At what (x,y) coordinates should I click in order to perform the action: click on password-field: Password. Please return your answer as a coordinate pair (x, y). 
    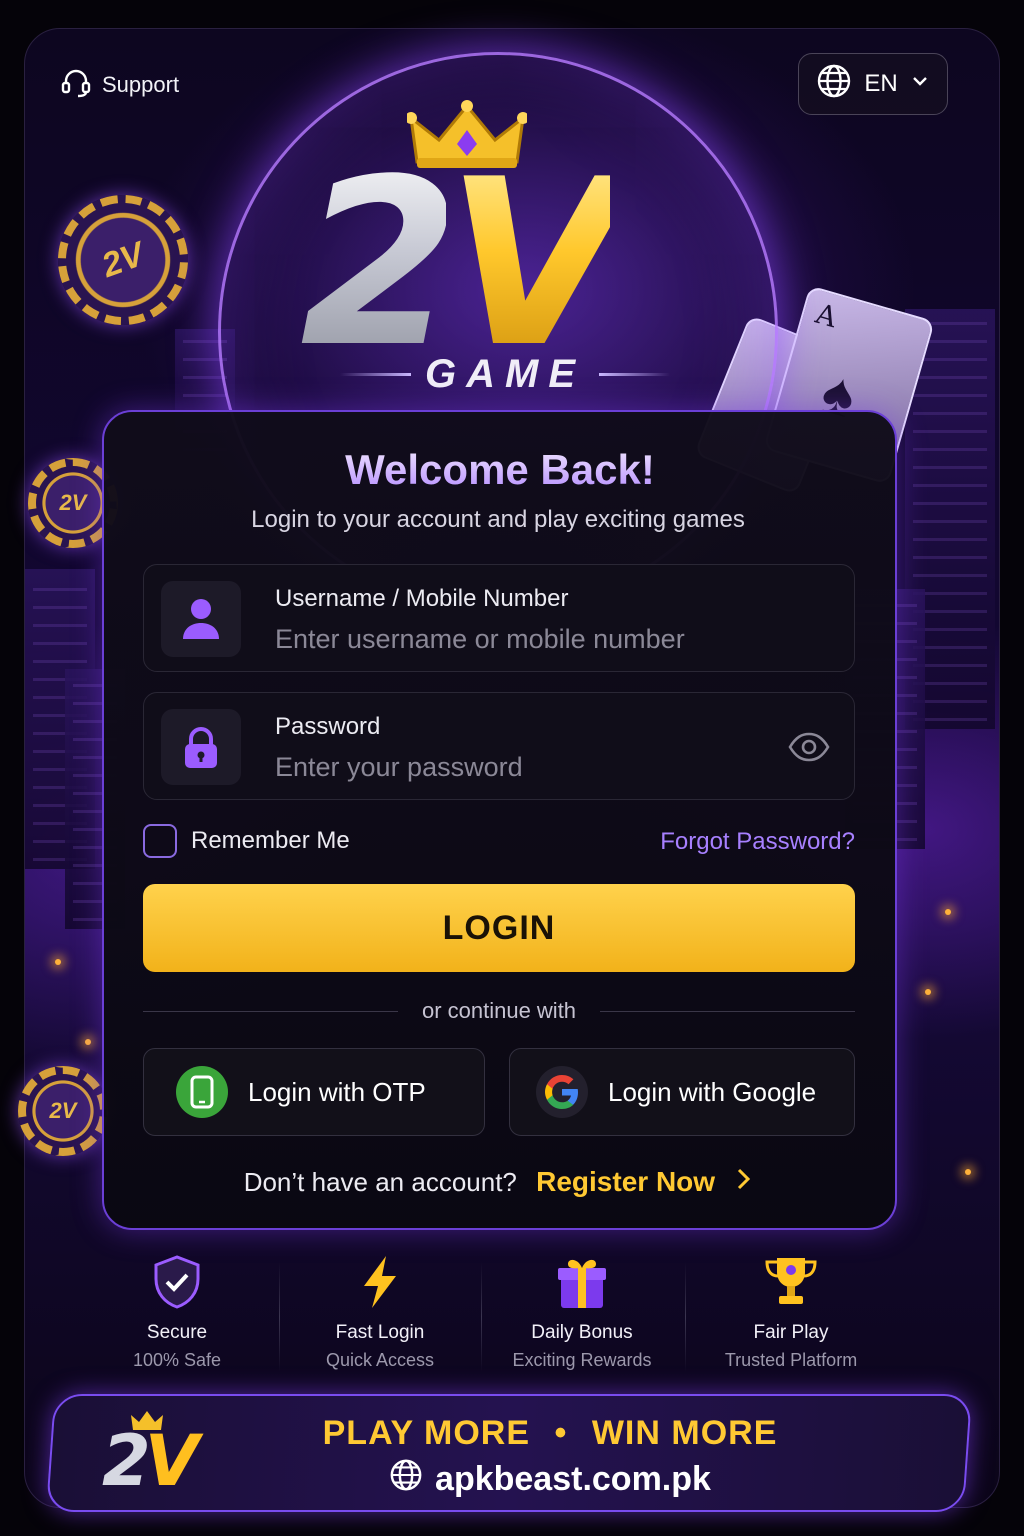
    Looking at the image, I should click on (499, 746).